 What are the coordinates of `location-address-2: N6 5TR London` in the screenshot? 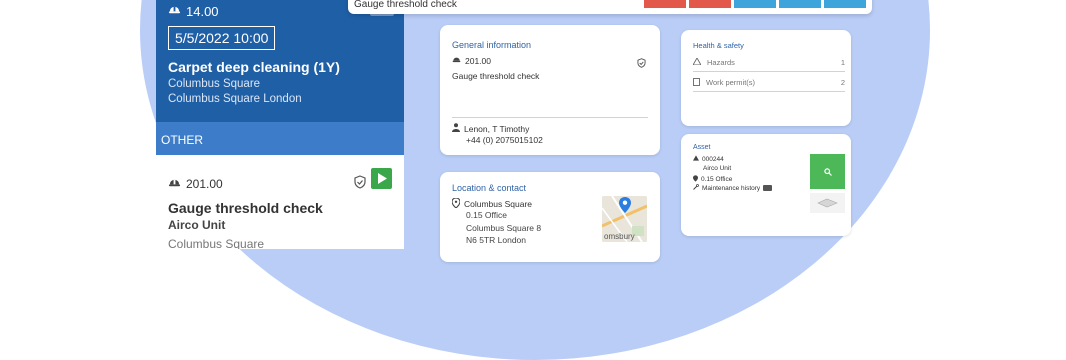 It's located at (496, 240).